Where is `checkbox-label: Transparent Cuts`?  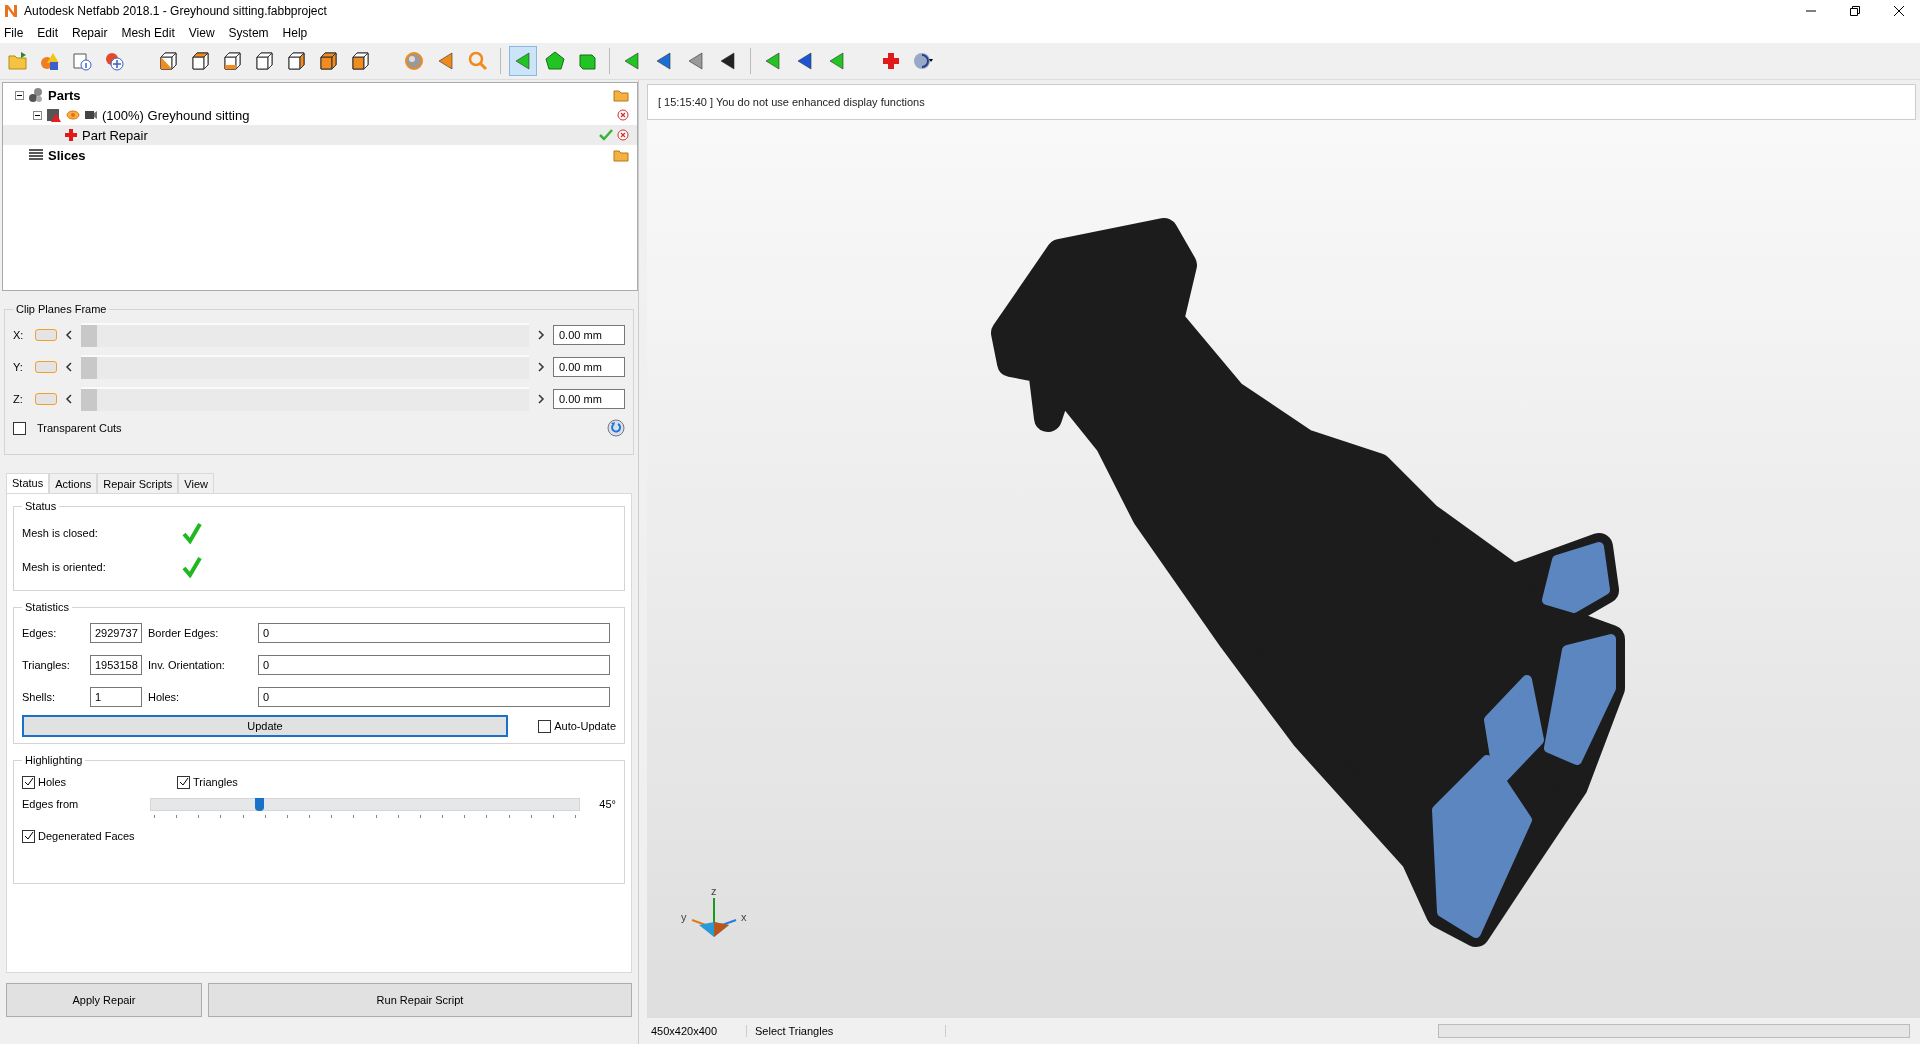 checkbox-label: Transparent Cuts is located at coordinates (79, 428).